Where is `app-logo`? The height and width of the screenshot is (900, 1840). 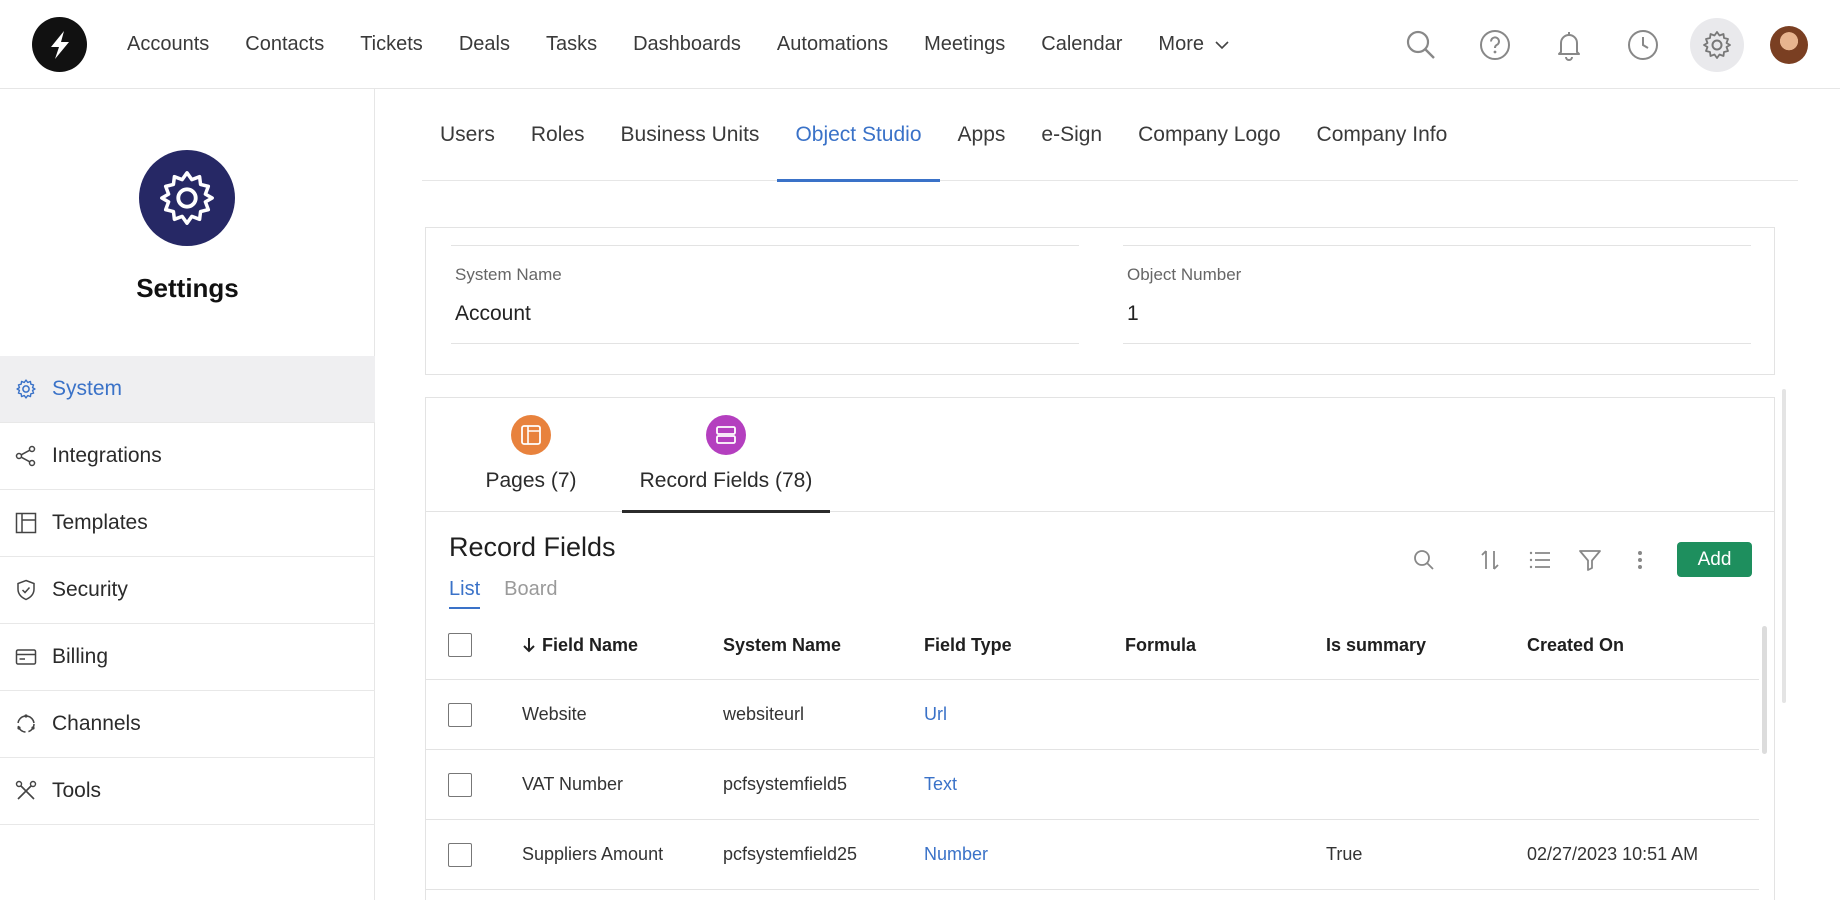
app-logo is located at coordinates (59, 44).